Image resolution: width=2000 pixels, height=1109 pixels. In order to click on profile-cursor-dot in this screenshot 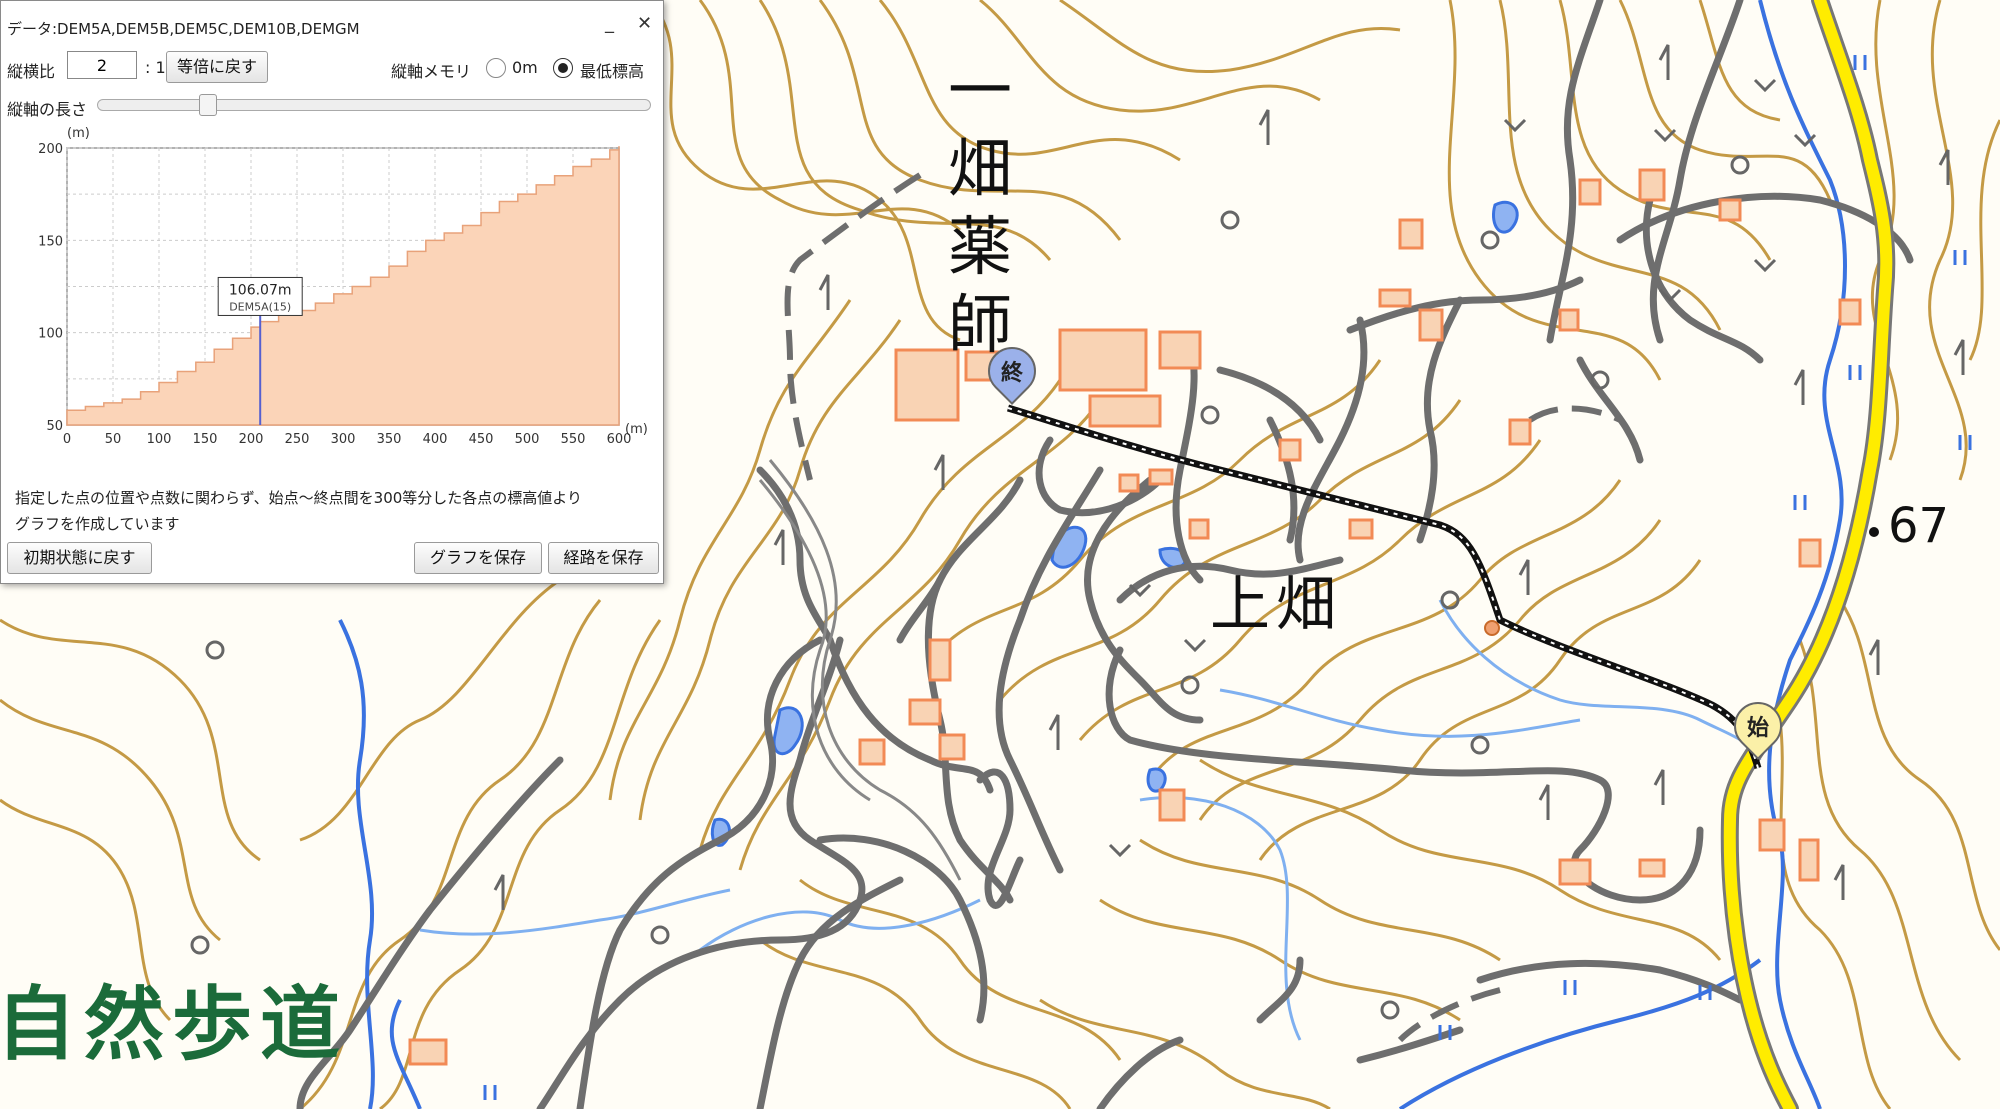, I will do `click(1492, 628)`.